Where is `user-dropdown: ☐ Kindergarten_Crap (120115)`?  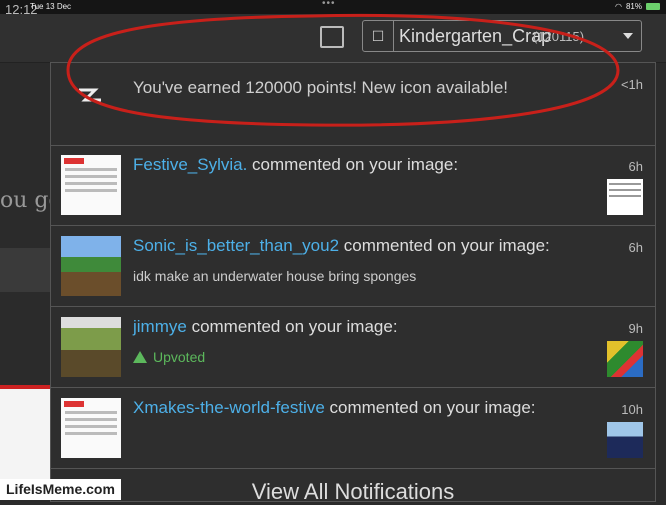
user-dropdown: ☐ Kindergarten_Crap (120115) is located at coordinates (502, 36).